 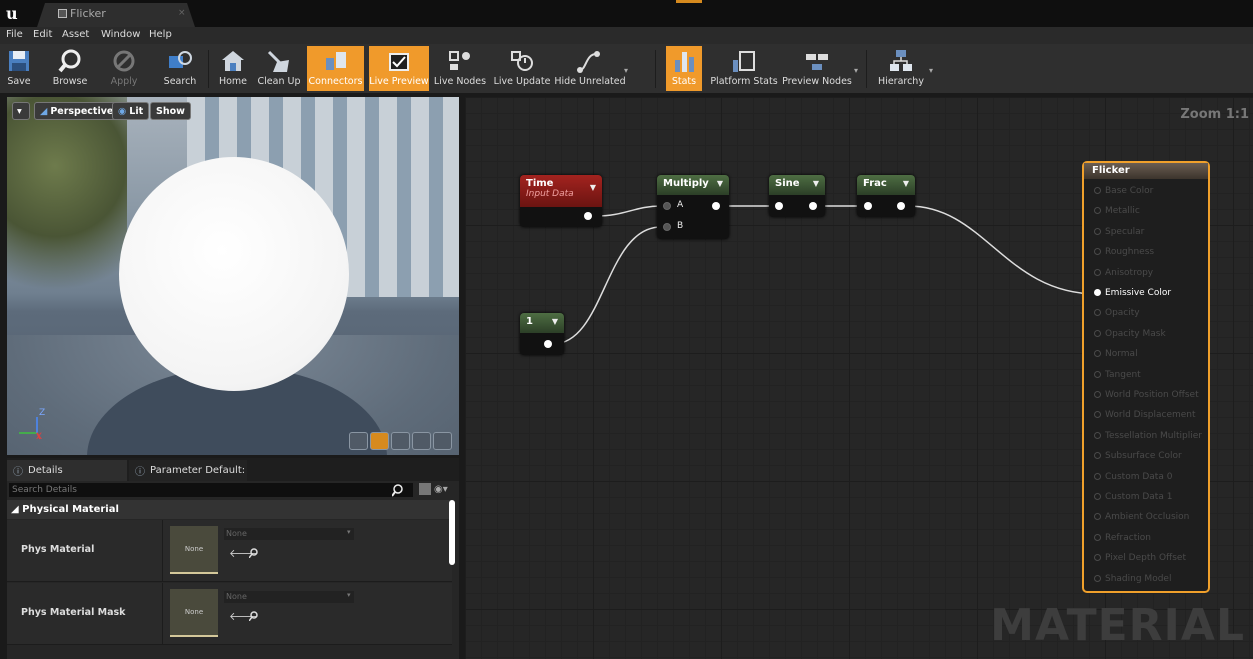 What do you see at coordinates (813, 206) in the screenshot?
I see `sine-output-pin` at bounding box center [813, 206].